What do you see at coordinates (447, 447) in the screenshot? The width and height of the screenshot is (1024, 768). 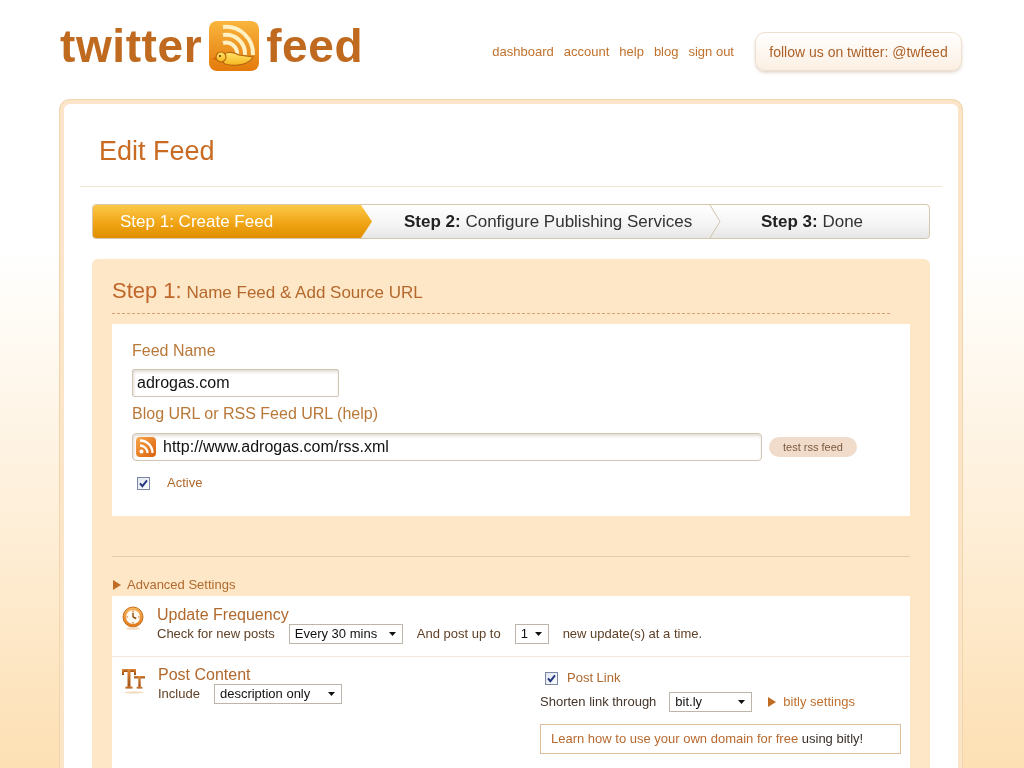 I see `url-input: http://www.adrogas.com/rss.xml` at bounding box center [447, 447].